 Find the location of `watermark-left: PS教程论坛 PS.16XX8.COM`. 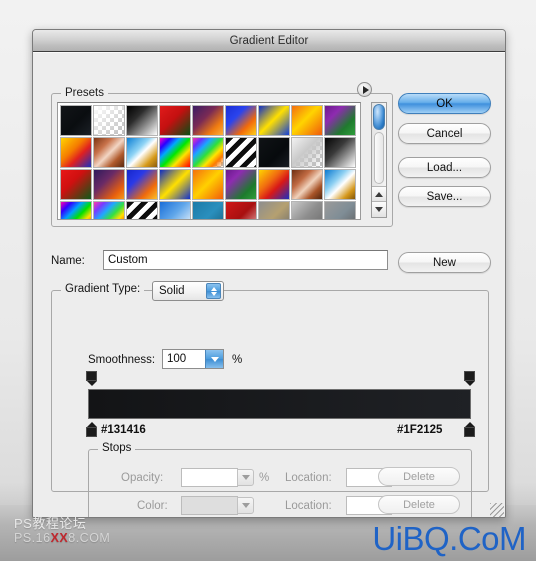

watermark-left: PS教程论坛 PS.16XX8.COM is located at coordinates (62, 531).